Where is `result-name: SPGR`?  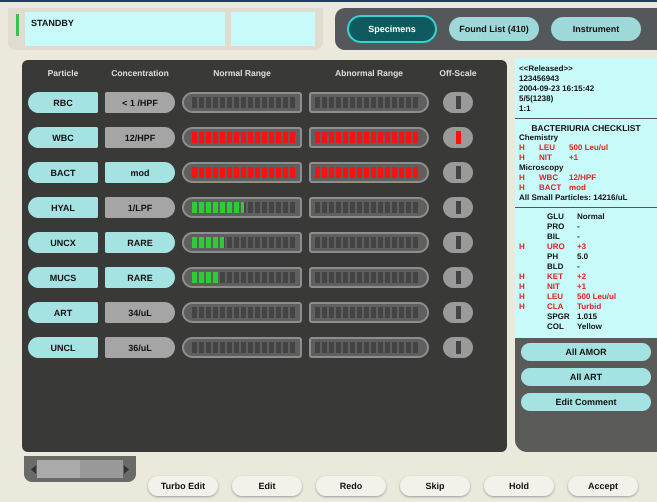 result-name: SPGR is located at coordinates (559, 317).